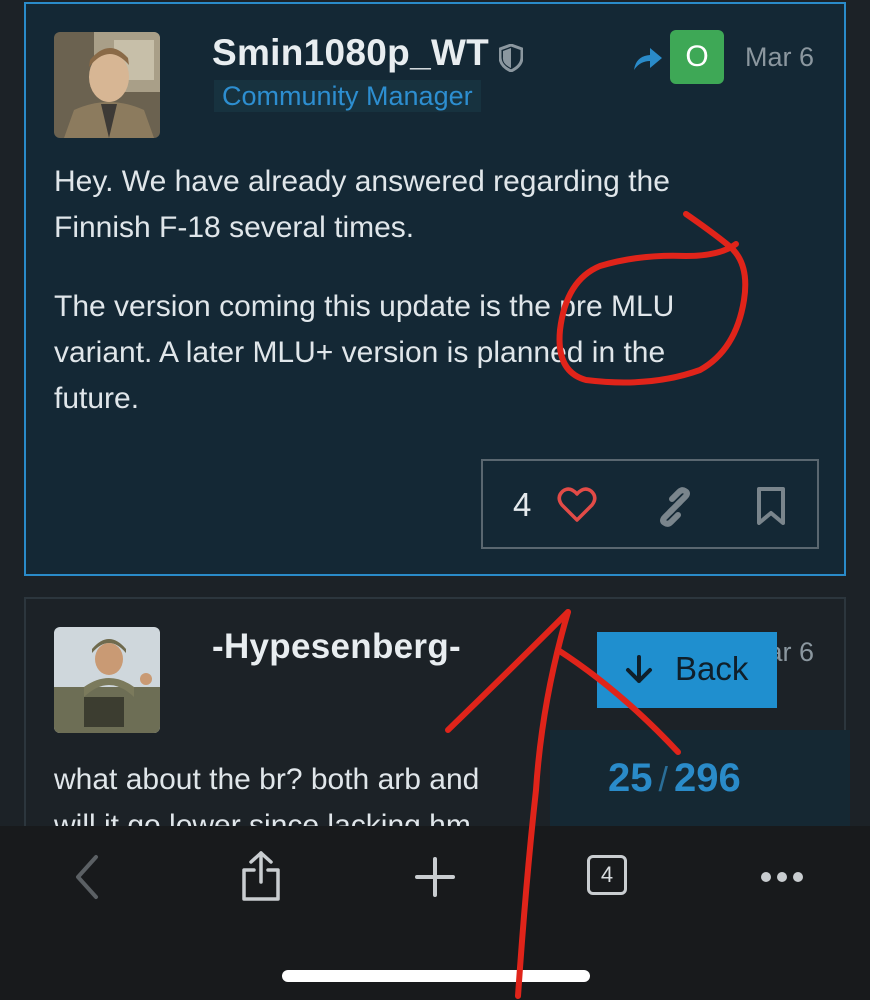  What do you see at coordinates (650, 504) in the screenshot?
I see `post-actions: 4` at bounding box center [650, 504].